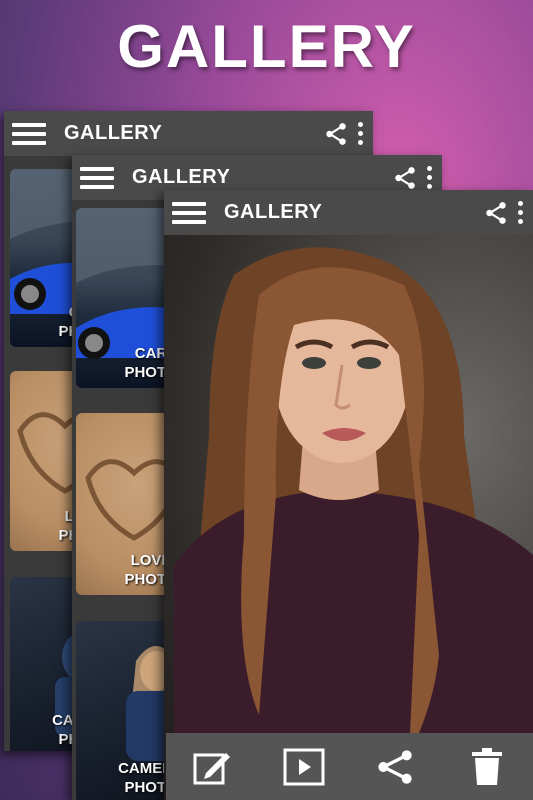 The width and height of the screenshot is (533, 800). I want to click on bottom-toolbar, so click(349, 766).